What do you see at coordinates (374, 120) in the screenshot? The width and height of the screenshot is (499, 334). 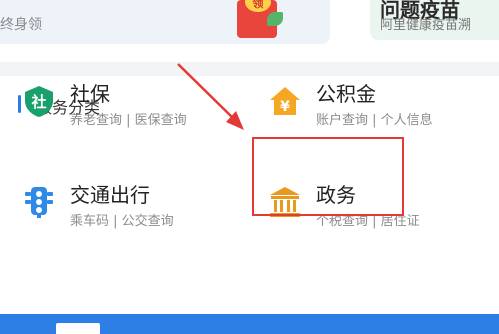 I see `service-subtitle: 账户查询 | 个人信息` at bounding box center [374, 120].